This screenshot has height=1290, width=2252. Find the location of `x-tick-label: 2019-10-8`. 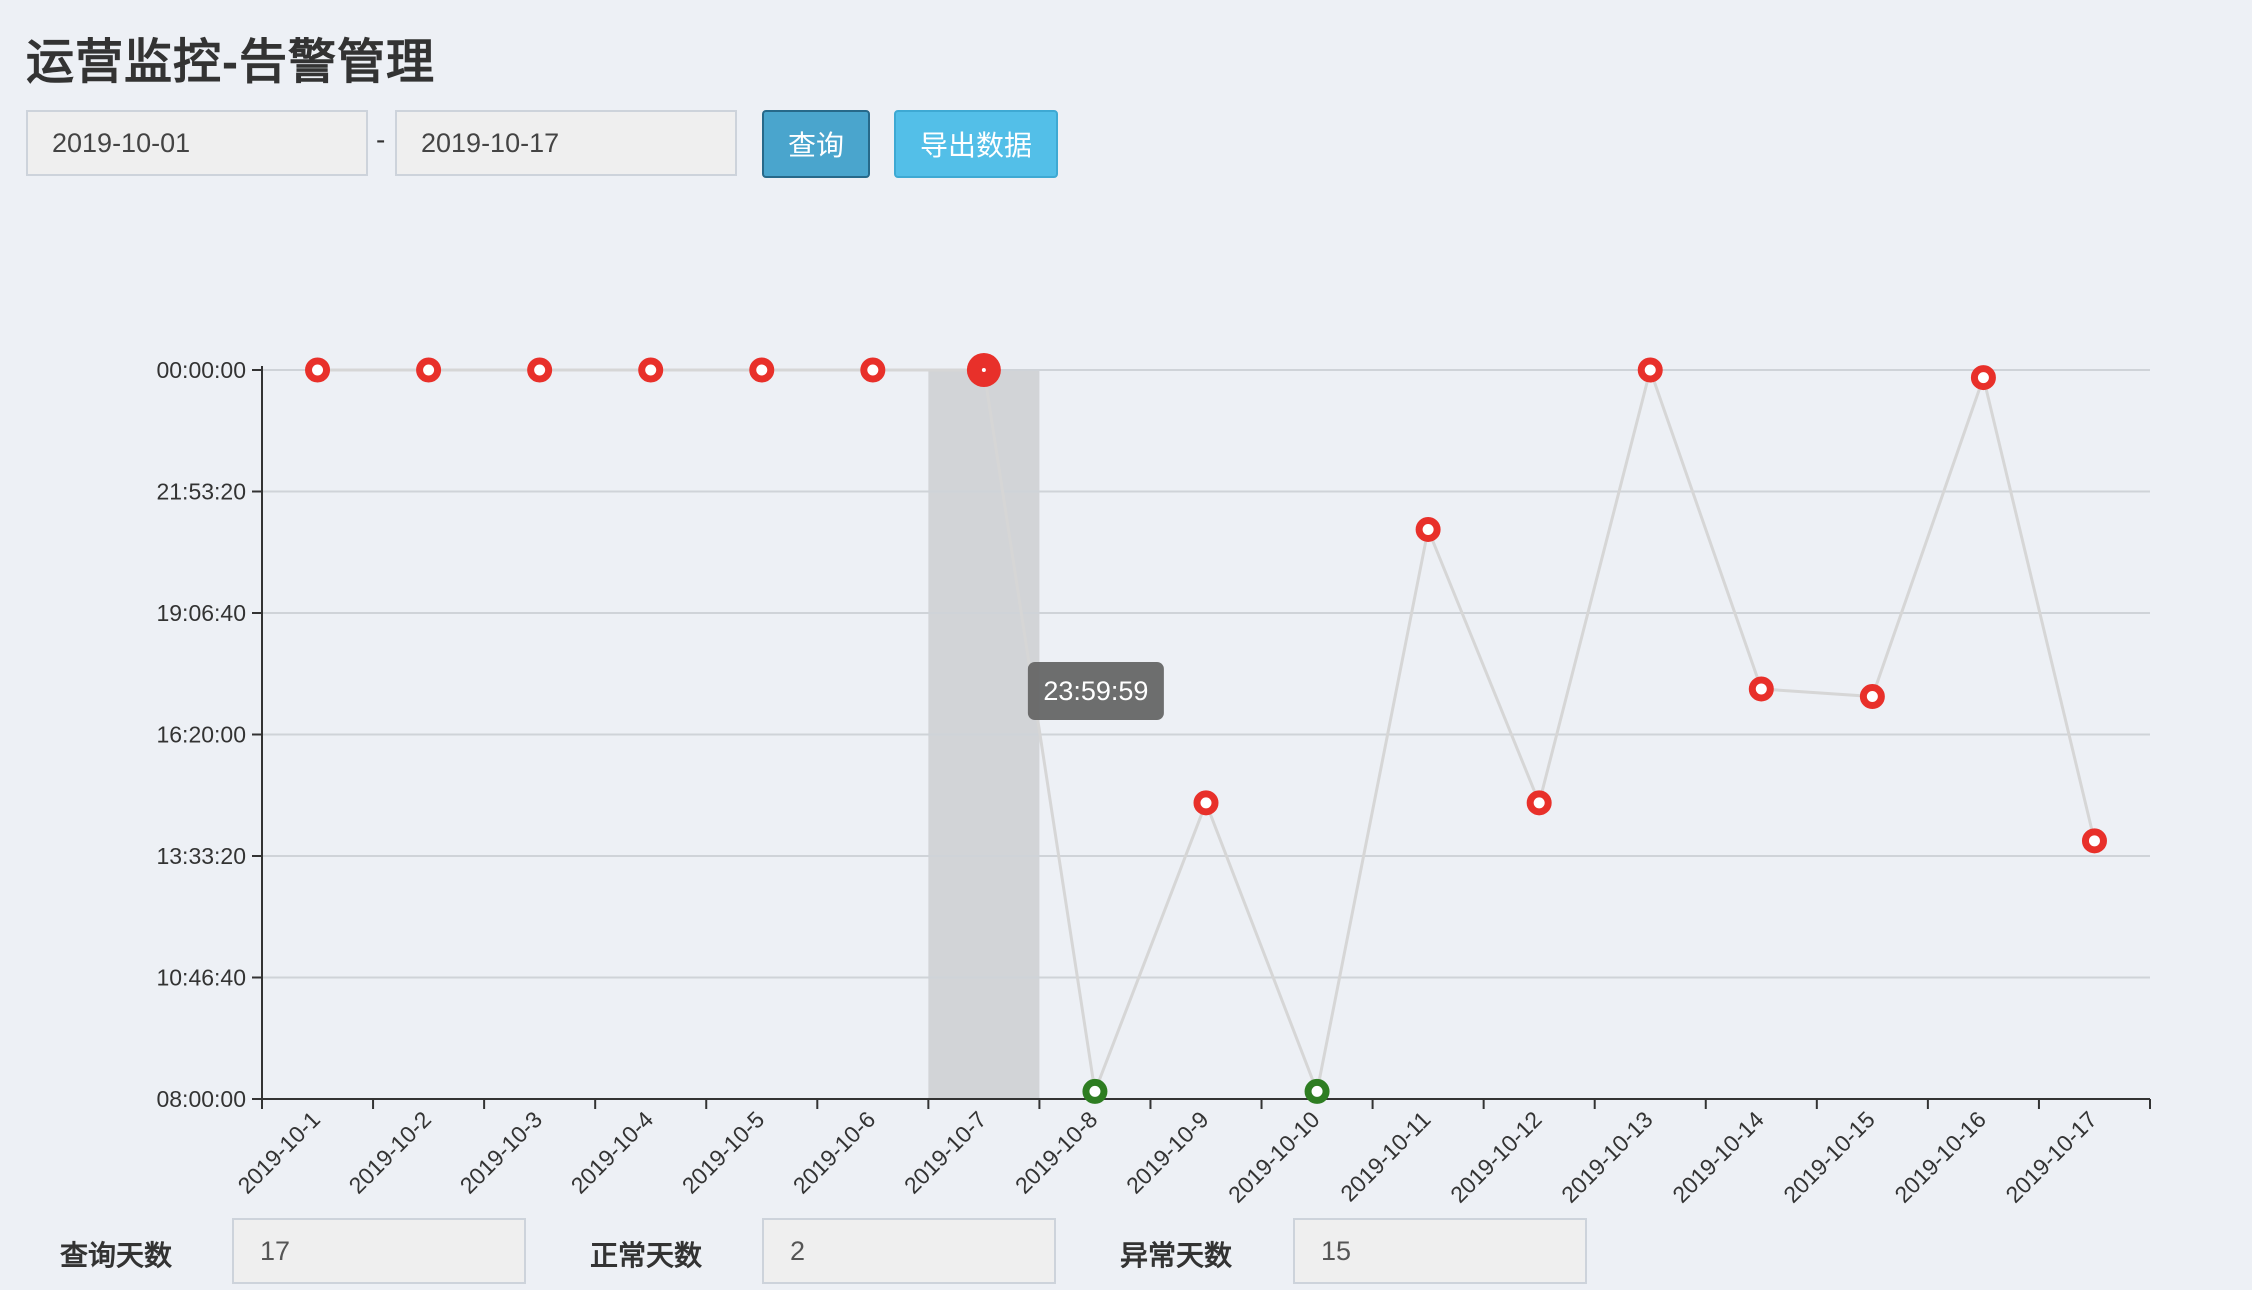

x-tick-label: 2019-10-8 is located at coordinates (1056, 1152).